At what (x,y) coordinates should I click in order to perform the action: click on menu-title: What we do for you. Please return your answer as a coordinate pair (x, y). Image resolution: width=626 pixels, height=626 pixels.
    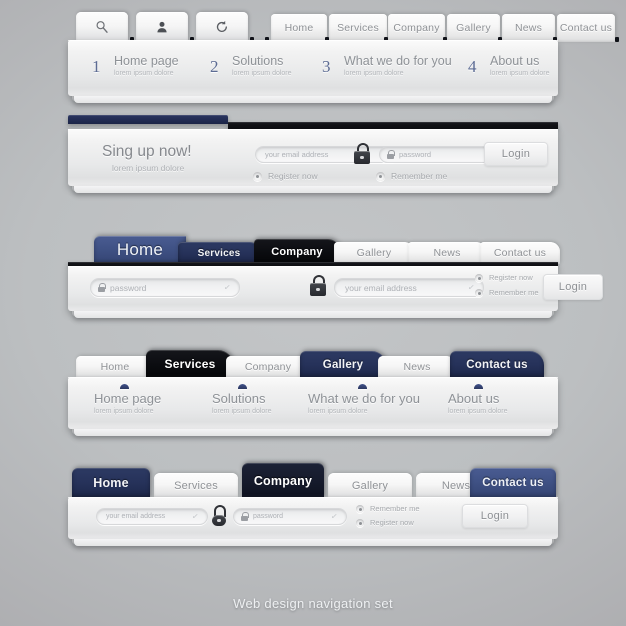
    Looking at the image, I should click on (364, 398).